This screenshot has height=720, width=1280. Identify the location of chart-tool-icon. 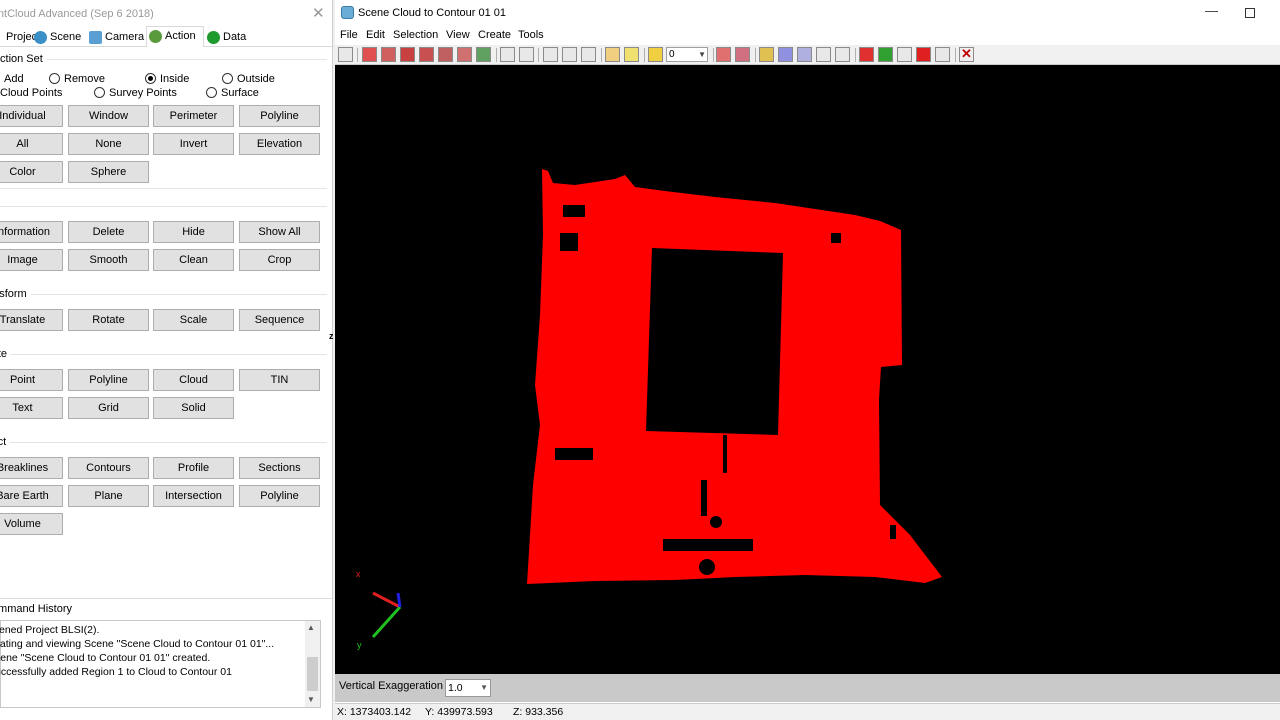
(785, 54).